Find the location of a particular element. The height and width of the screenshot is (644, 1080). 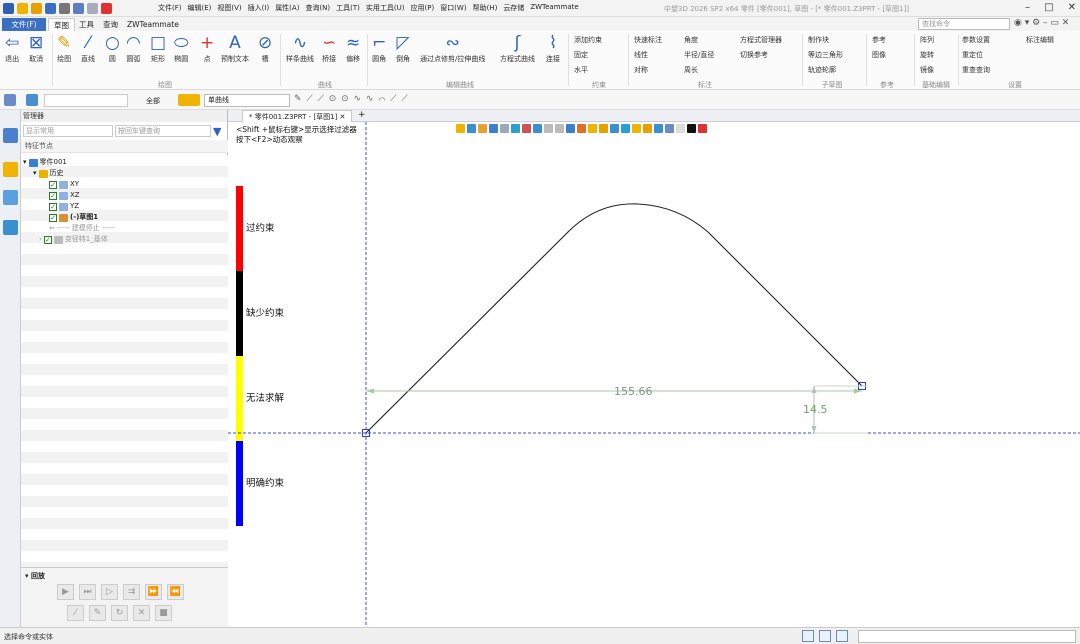

tab-zwteammate: ZWTeammate is located at coordinates (153, 24).